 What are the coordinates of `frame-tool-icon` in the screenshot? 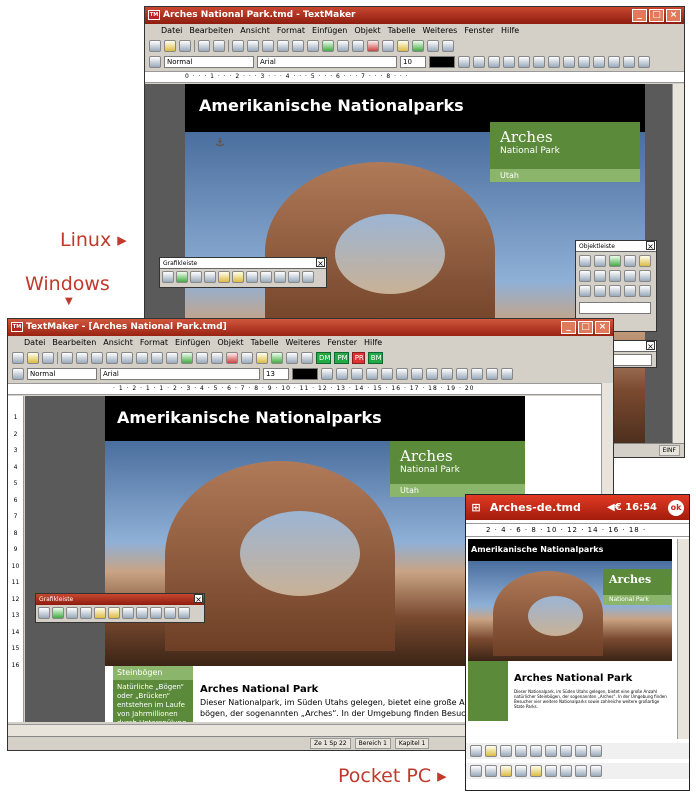 It's located at (600, 261).